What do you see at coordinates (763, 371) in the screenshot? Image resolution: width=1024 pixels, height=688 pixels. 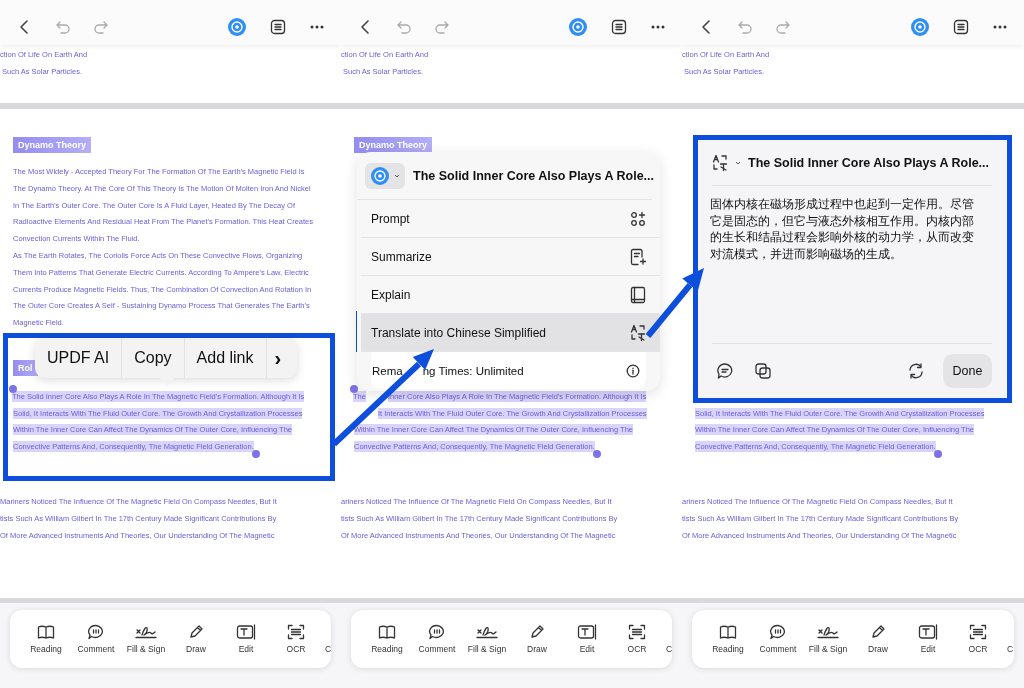 I see `copy-icon` at bounding box center [763, 371].